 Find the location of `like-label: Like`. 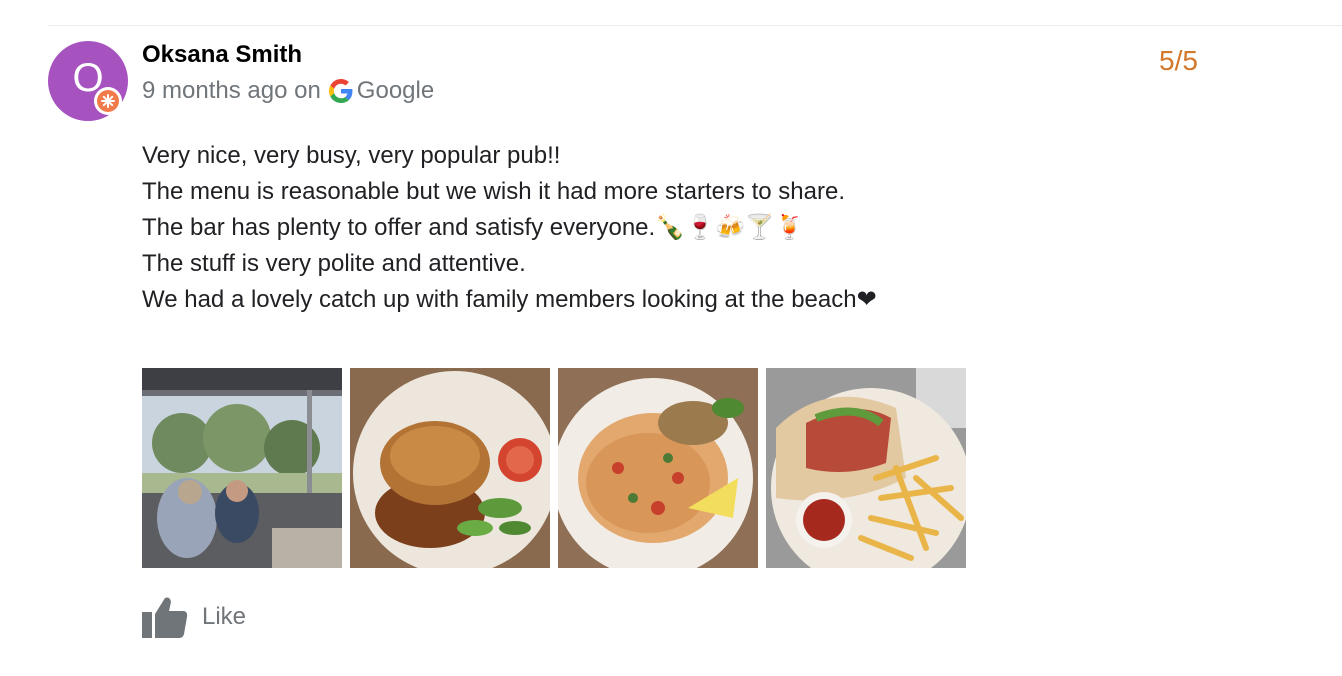

like-label: Like is located at coordinates (224, 616).